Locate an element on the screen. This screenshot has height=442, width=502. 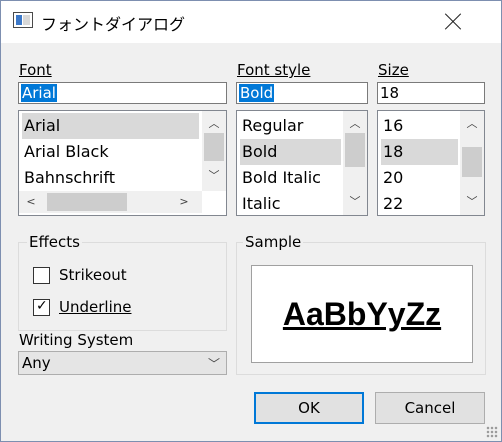
sample-group-title: Sample is located at coordinates (273, 242).